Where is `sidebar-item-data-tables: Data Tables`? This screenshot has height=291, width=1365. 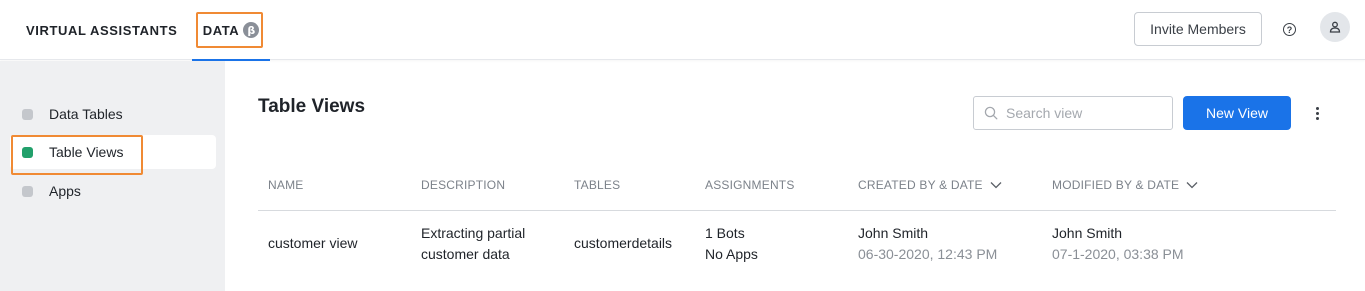 sidebar-item-data-tables: Data Tables is located at coordinates (113, 114).